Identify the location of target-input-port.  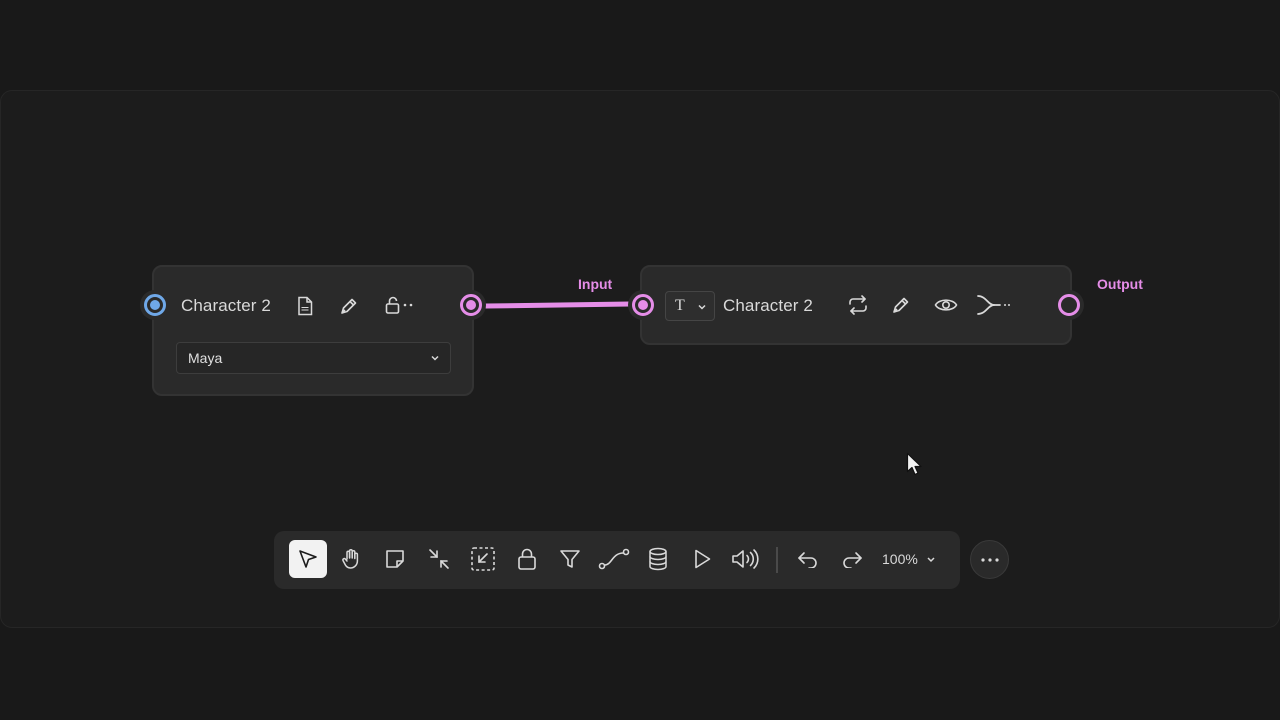
(643, 305).